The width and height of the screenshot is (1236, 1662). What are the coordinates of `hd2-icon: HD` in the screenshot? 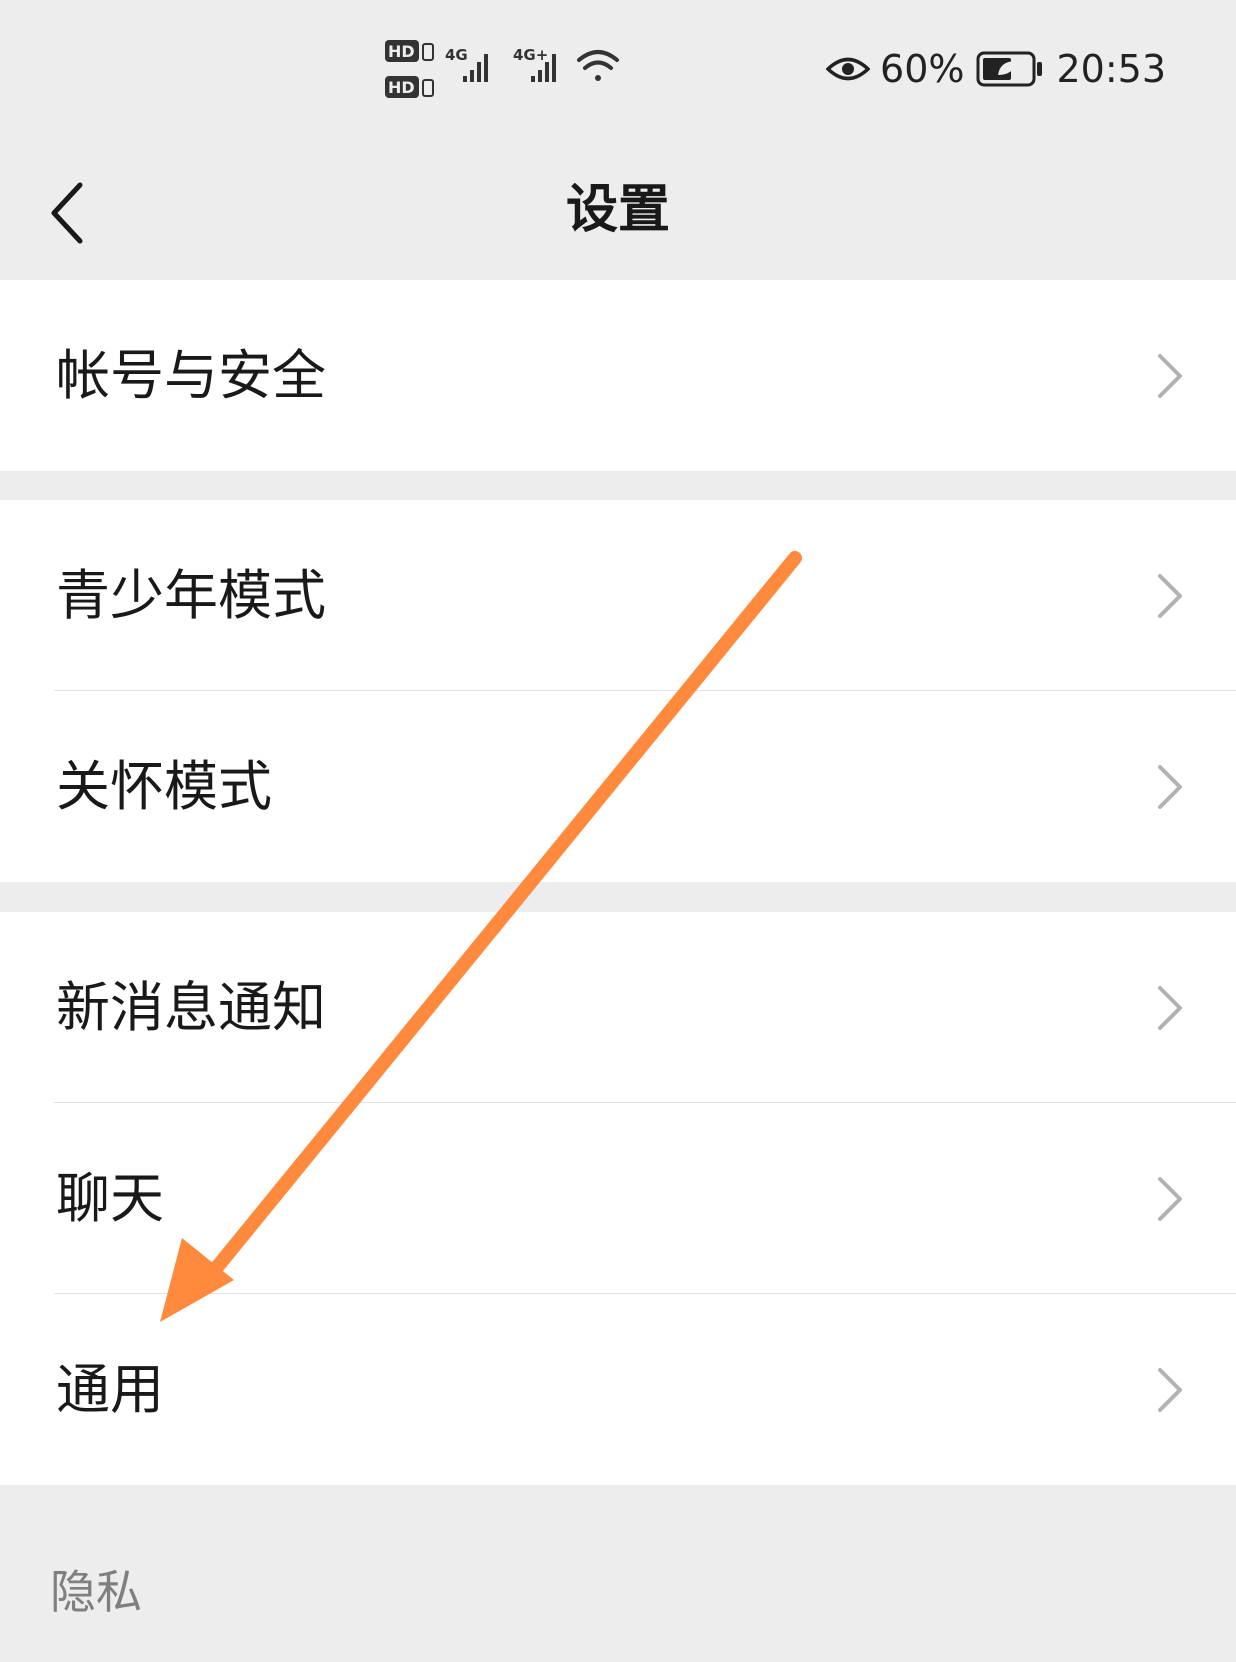 It's located at (409, 87).